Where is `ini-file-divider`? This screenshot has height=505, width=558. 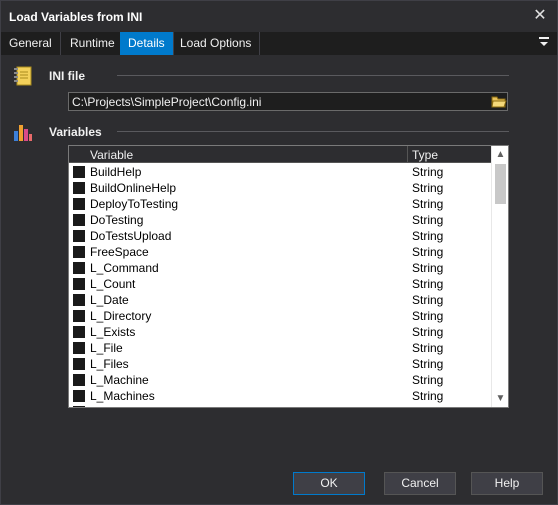 ini-file-divider is located at coordinates (313, 75).